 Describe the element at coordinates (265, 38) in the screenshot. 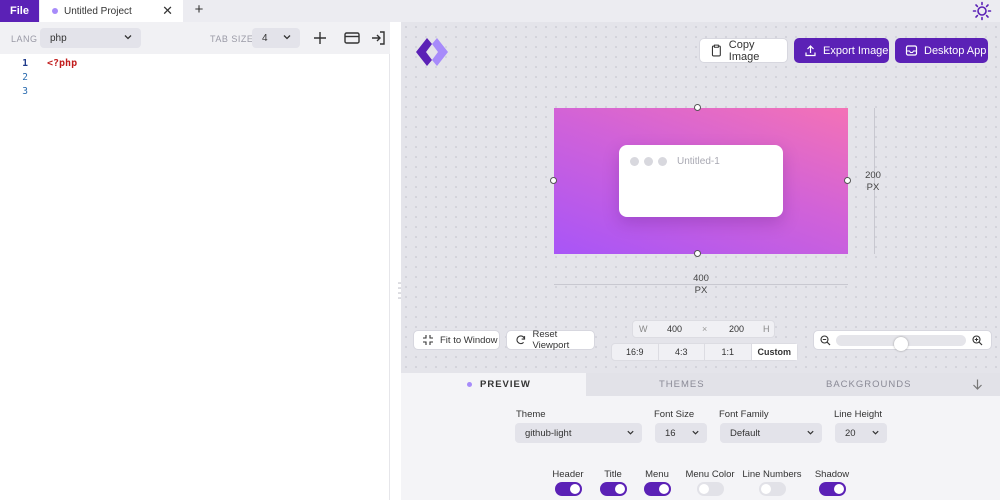

I see `tabsize-value: 4` at that location.